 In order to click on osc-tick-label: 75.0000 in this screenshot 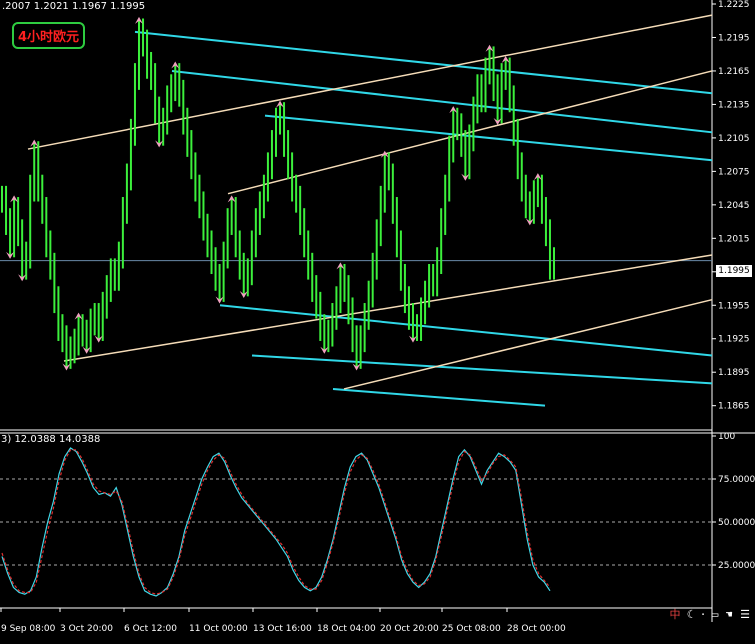, I will do `click(736, 480)`.